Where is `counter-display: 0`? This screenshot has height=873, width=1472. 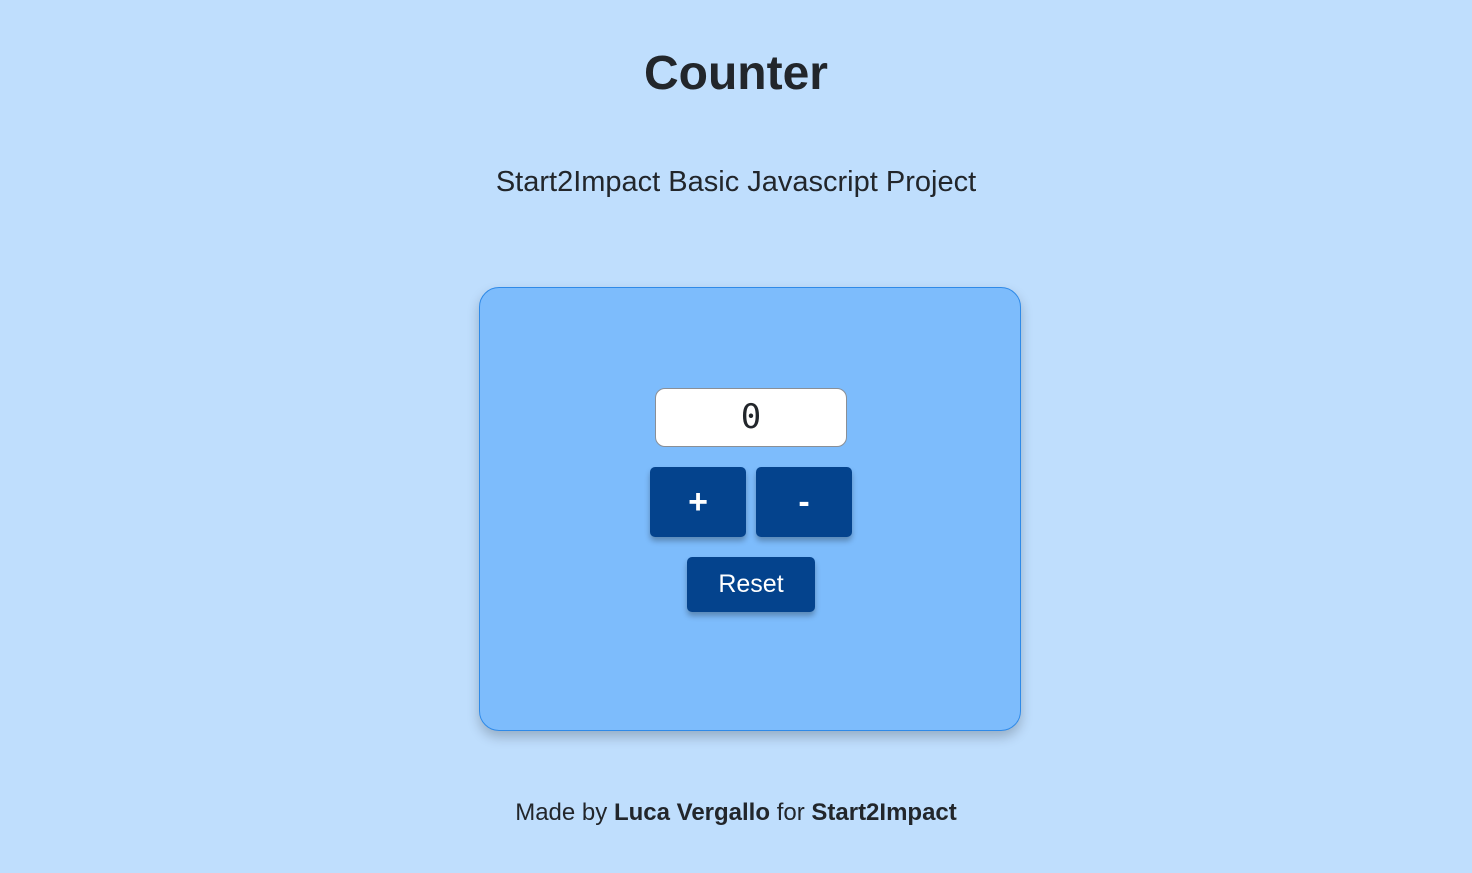 counter-display: 0 is located at coordinates (751, 417).